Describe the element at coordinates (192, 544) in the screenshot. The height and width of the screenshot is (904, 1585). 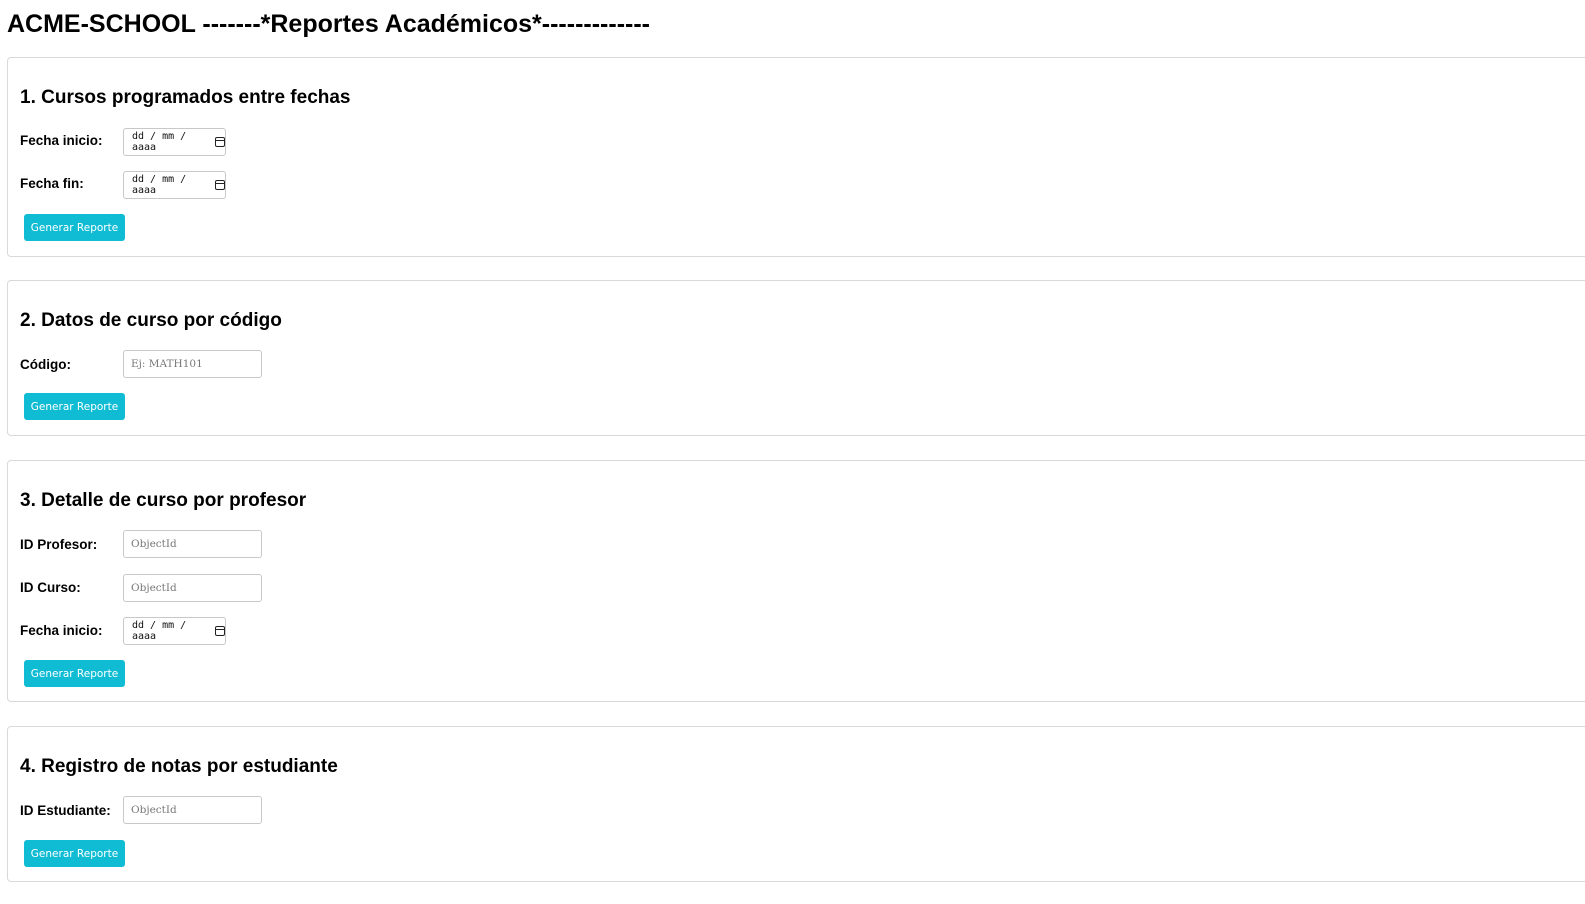
I see `teacher-id-input` at that location.